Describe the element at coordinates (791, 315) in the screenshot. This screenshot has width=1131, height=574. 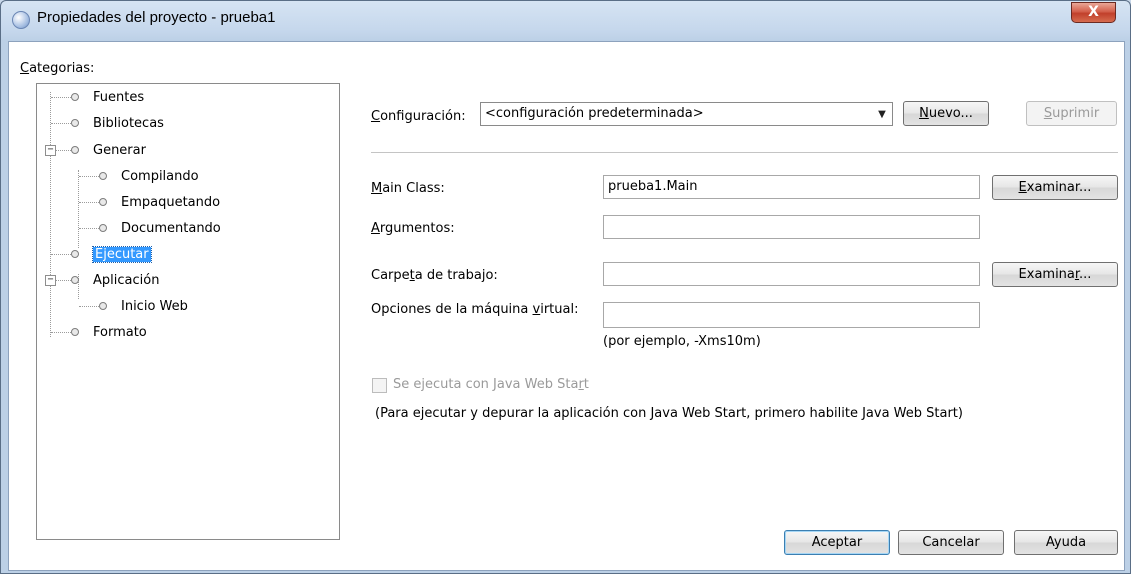
I see `vm-options-input` at that location.